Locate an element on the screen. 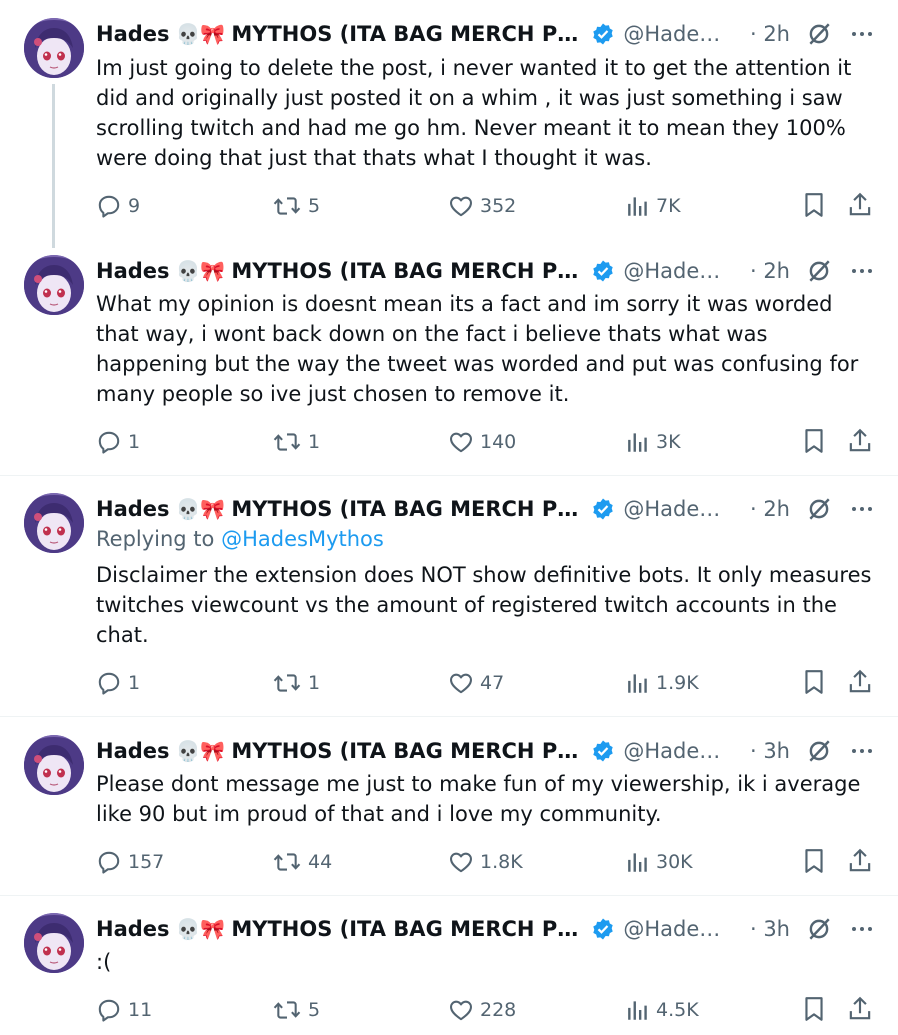  like-button: 140 is located at coordinates (482, 442).